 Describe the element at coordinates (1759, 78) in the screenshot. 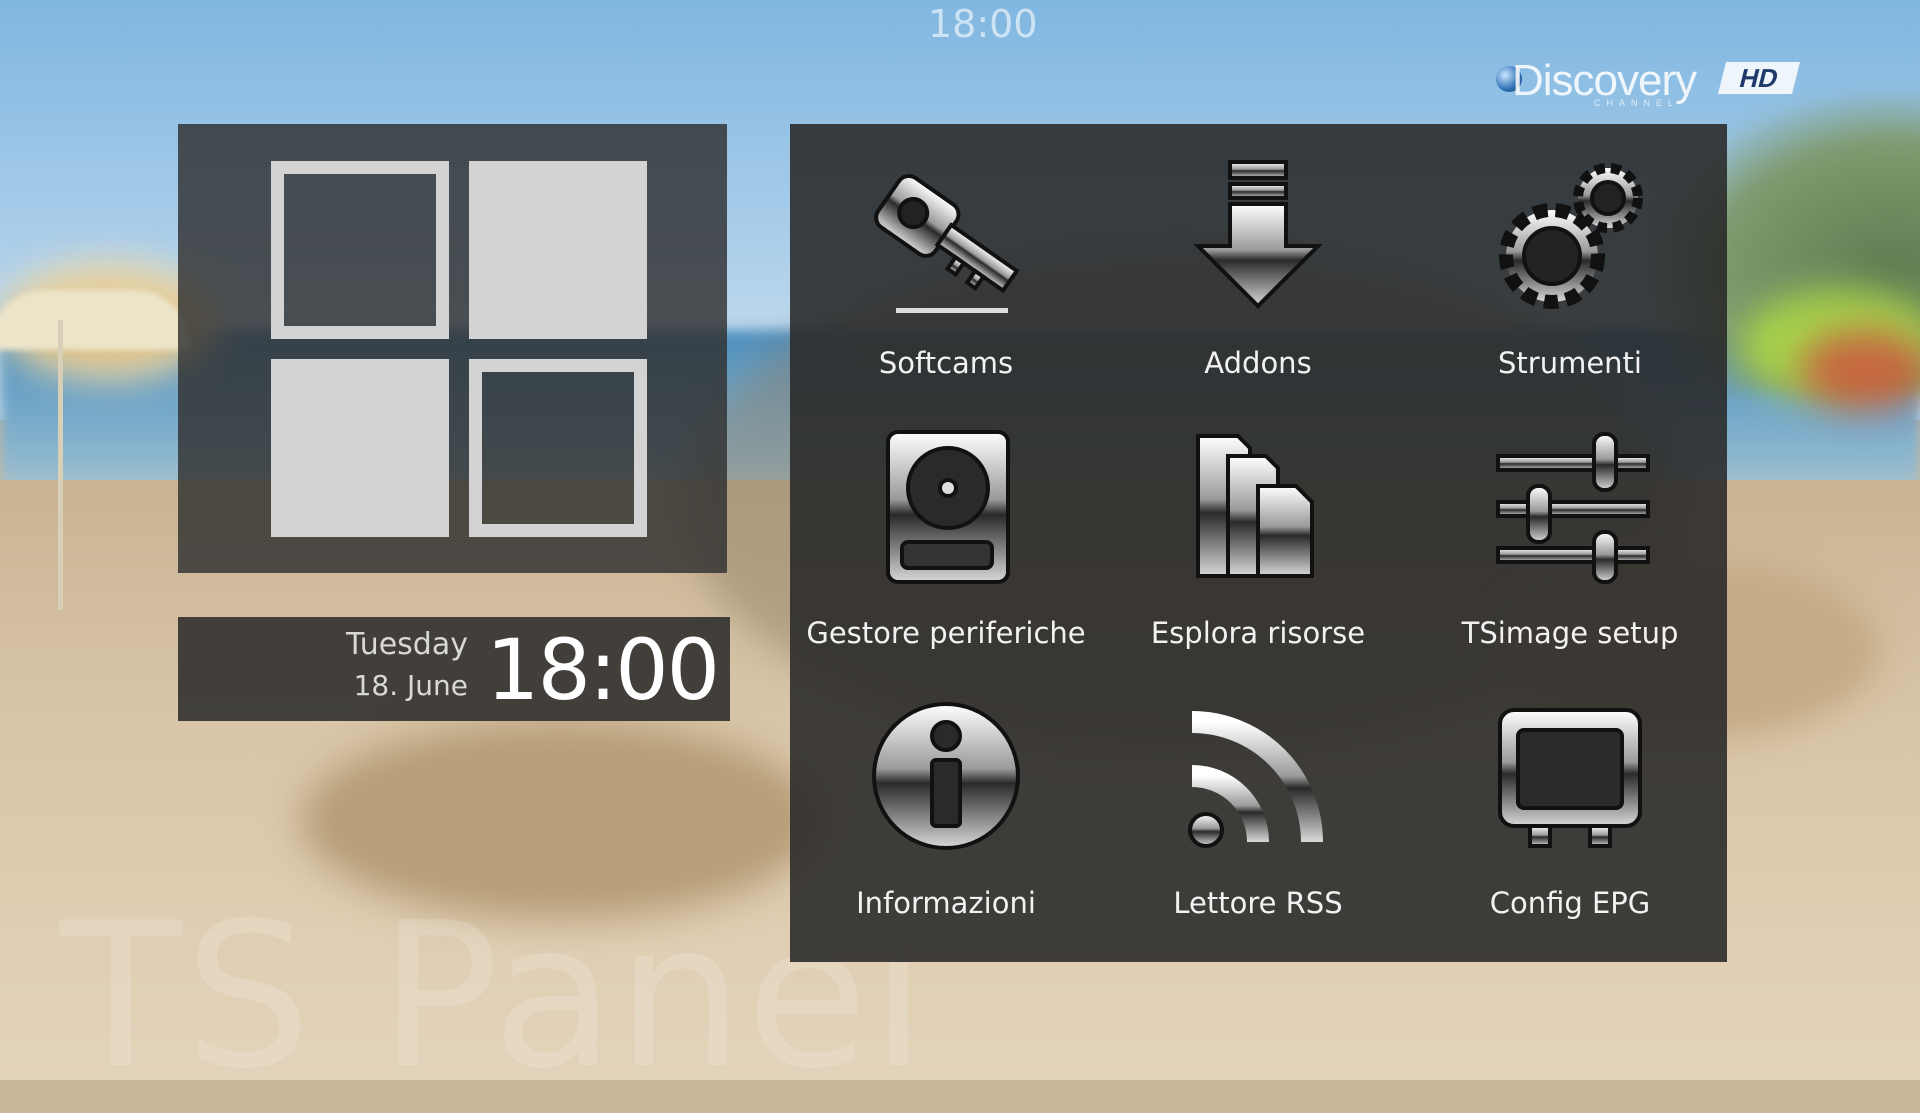

I see `hd-badge: HD` at that location.